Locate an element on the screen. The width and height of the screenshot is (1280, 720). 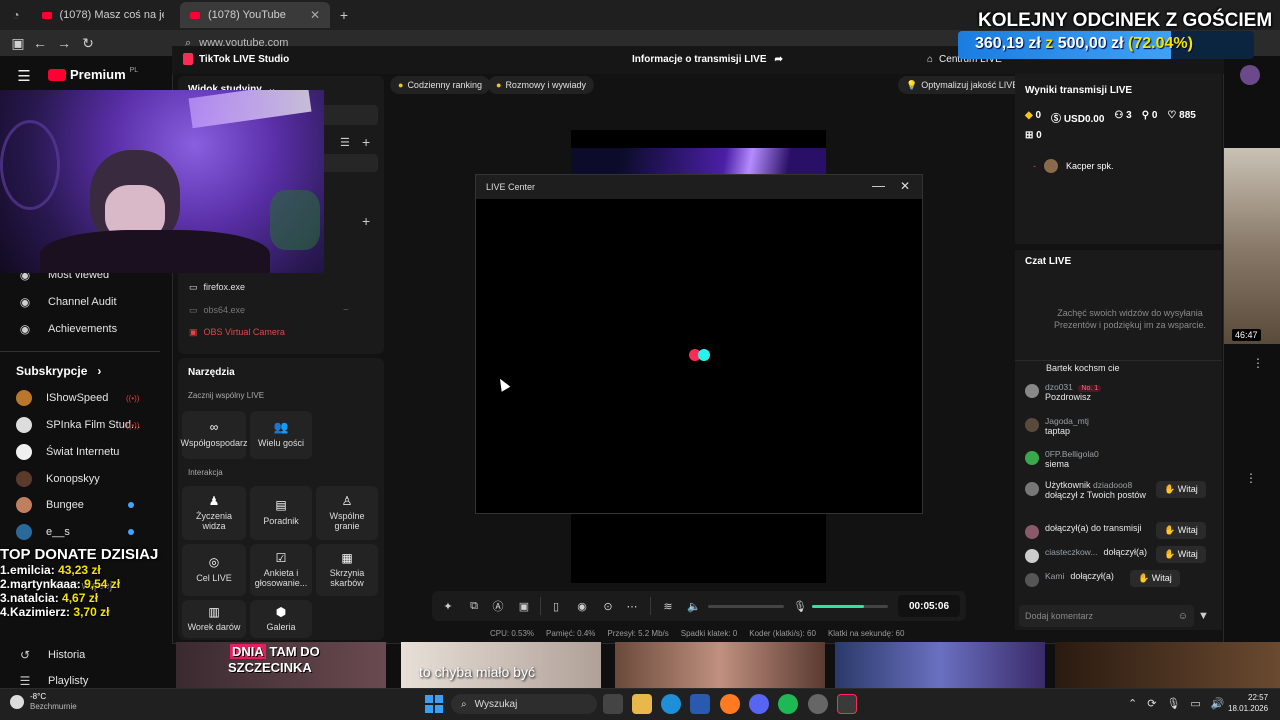
video-thumbnail: DNIA TAM DO SZCZECINKA is located at coordinates (281, 665).